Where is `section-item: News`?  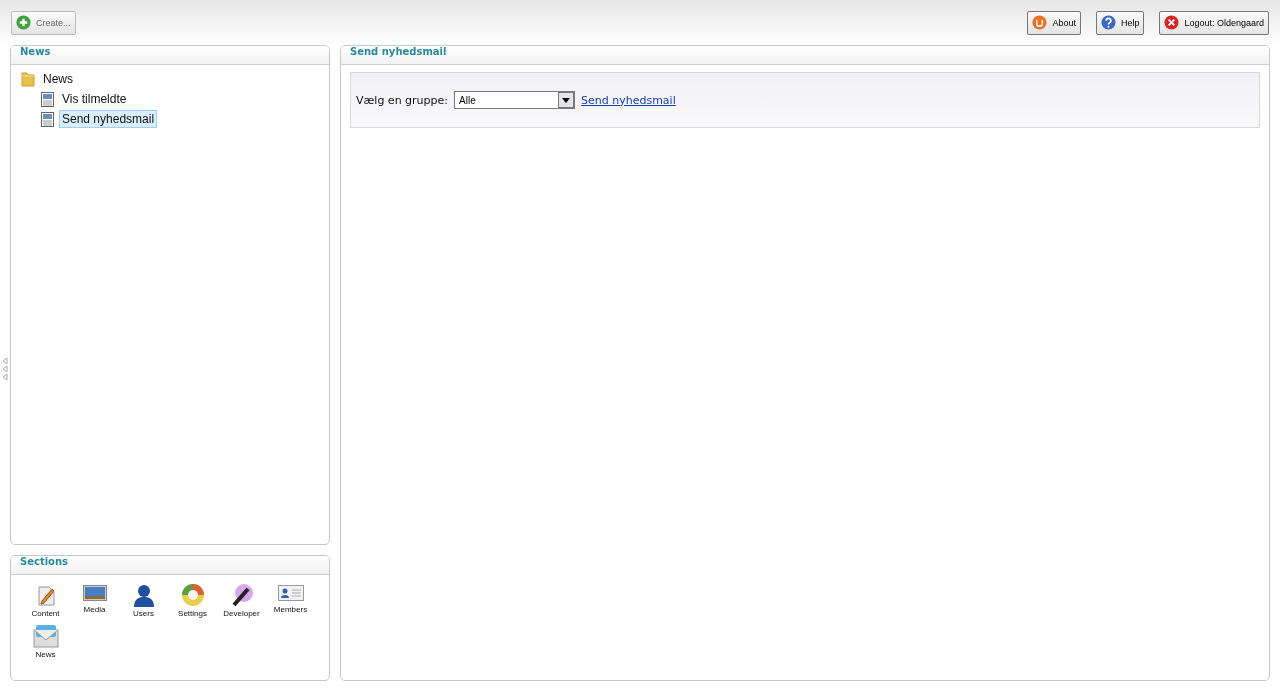
section-item: News is located at coordinates (45, 641).